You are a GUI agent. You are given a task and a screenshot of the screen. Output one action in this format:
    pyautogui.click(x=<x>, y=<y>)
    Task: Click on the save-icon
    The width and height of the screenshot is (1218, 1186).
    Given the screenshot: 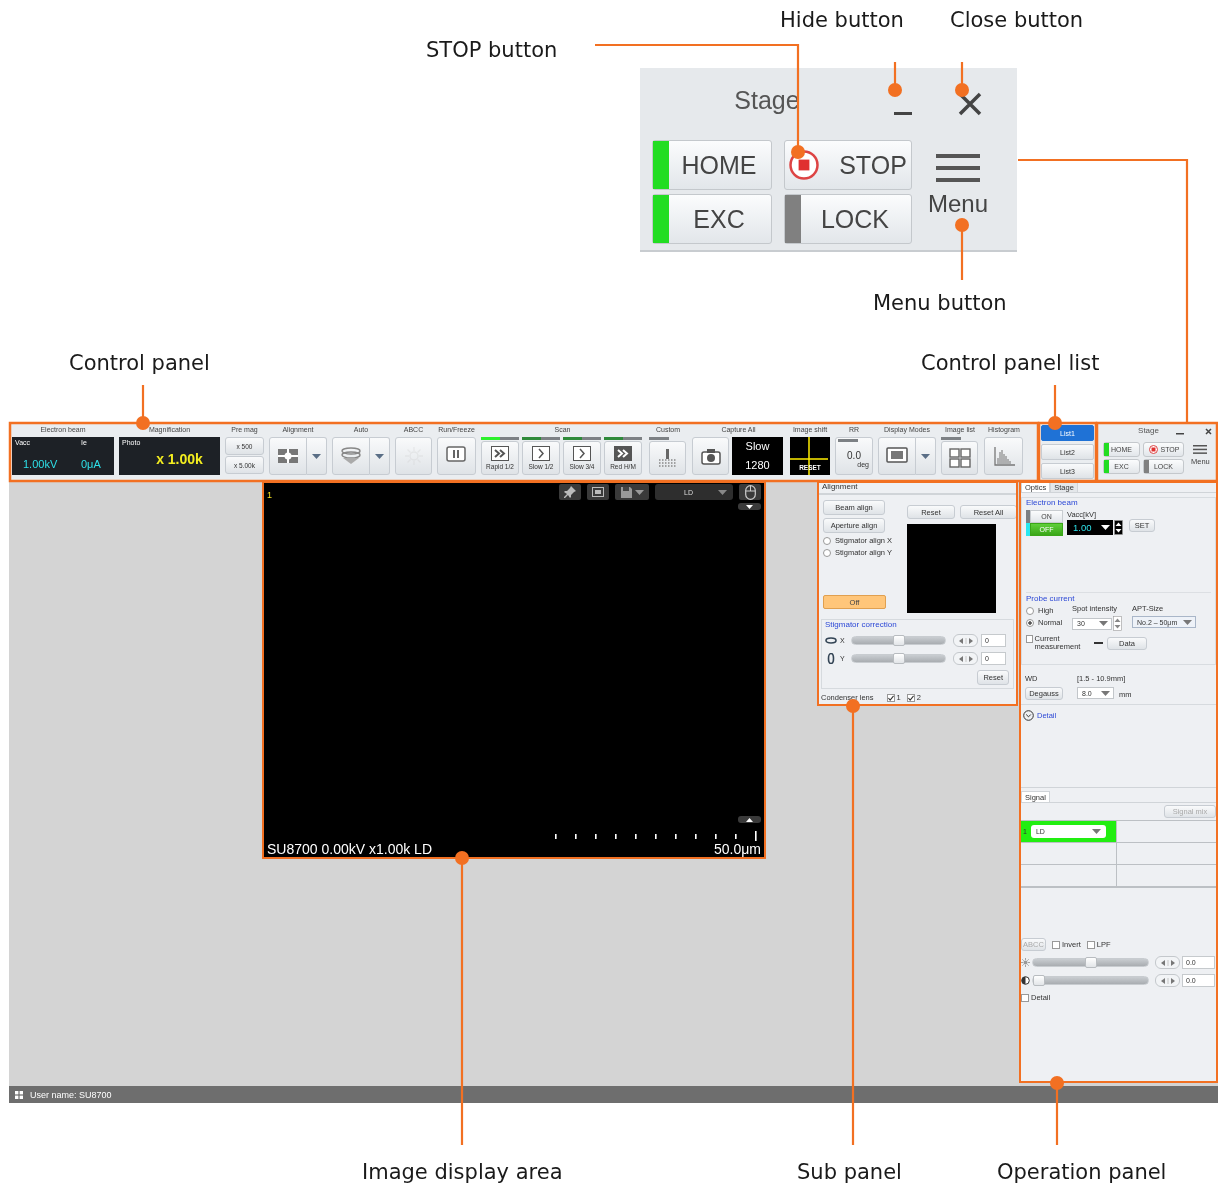 What is the action you would take?
    pyautogui.click(x=626, y=492)
    